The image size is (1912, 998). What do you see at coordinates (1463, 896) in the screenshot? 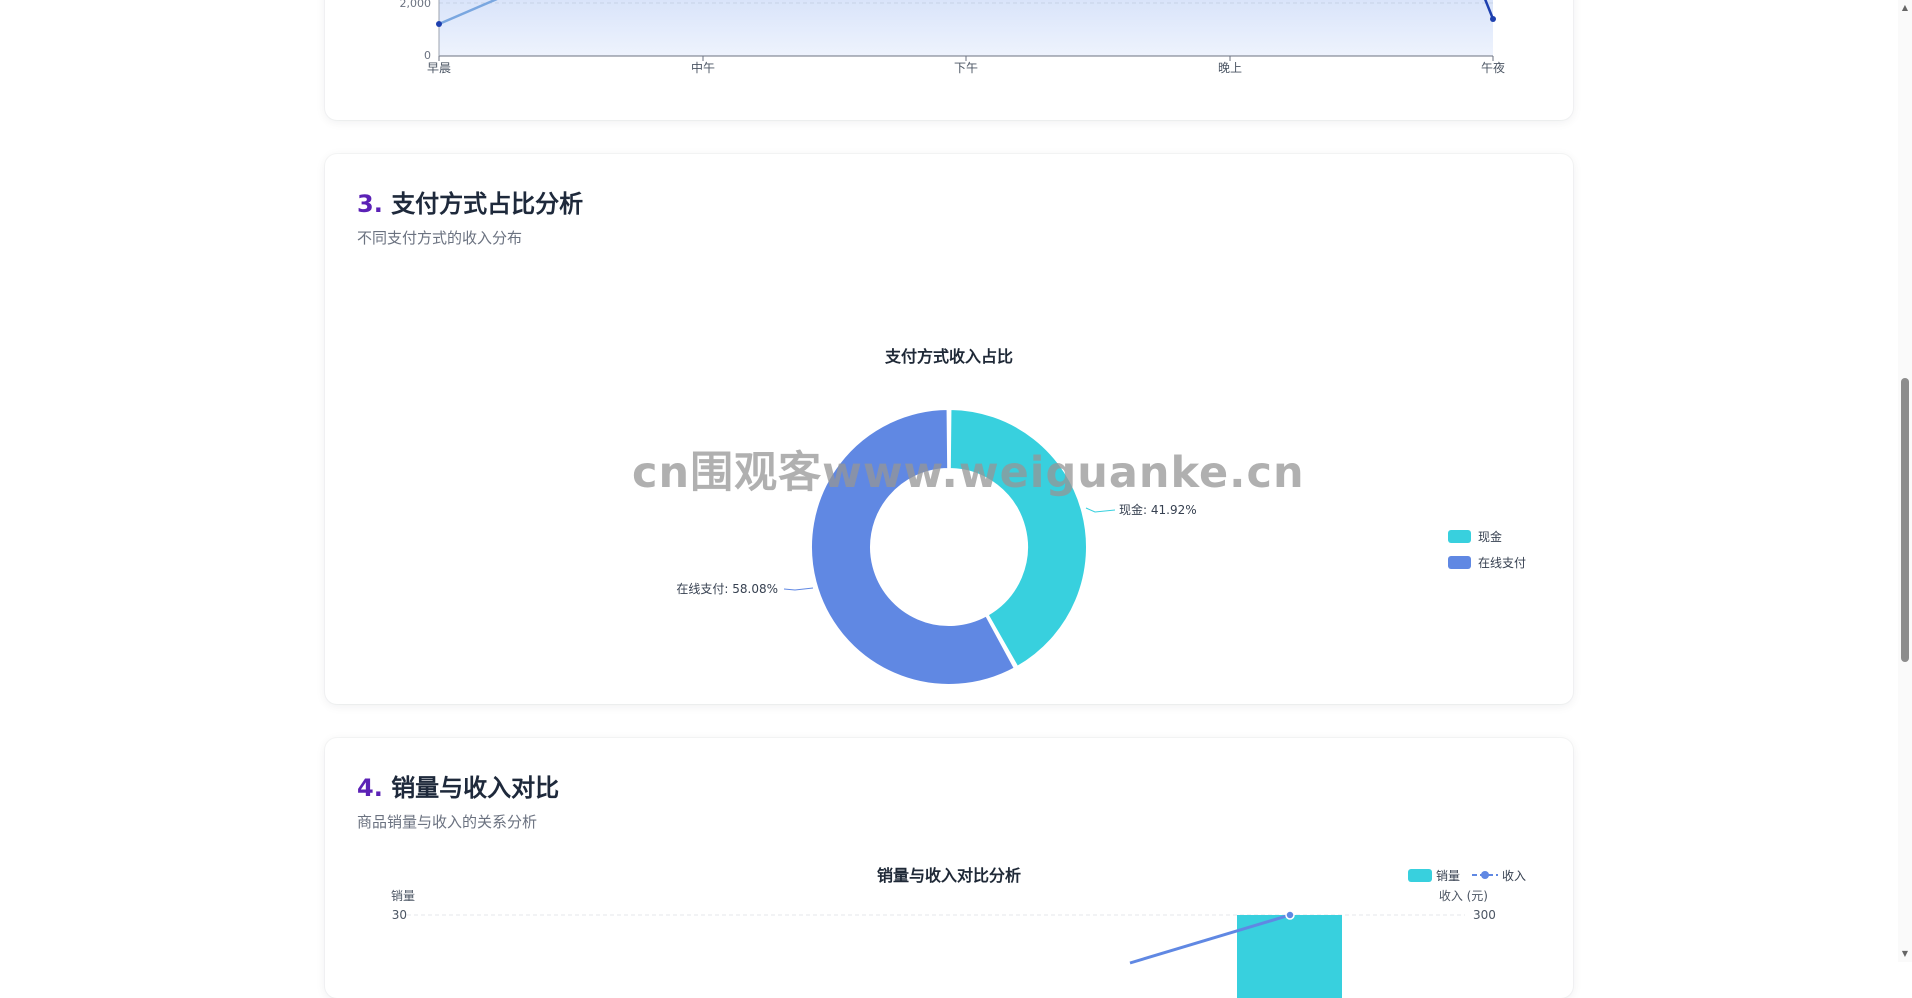
I see `y-axis-right-label: 收入 (元)` at bounding box center [1463, 896].